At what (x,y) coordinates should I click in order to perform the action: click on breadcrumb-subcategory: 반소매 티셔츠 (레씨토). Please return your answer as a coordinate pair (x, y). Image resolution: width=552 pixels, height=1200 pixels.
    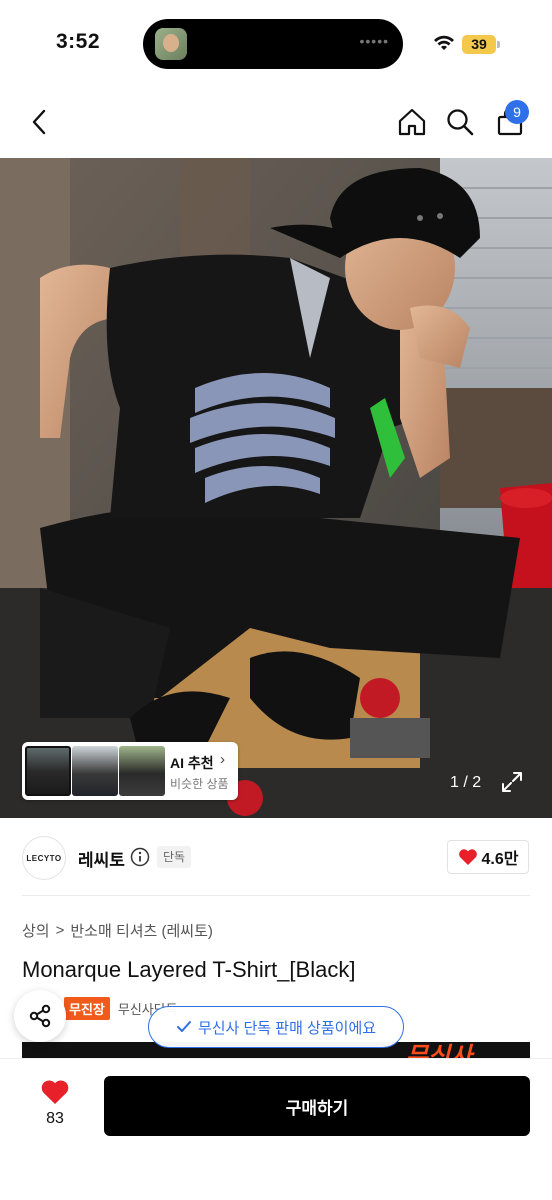
    Looking at the image, I should click on (141, 930).